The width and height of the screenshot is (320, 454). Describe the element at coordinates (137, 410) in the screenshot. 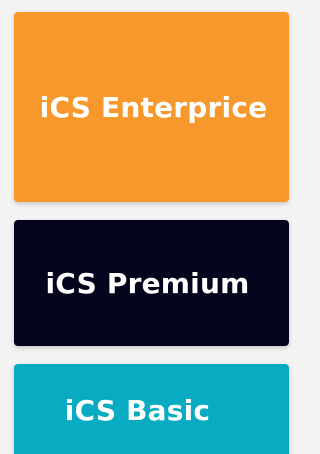

I see `tier-label-basic: iCS Basic` at that location.